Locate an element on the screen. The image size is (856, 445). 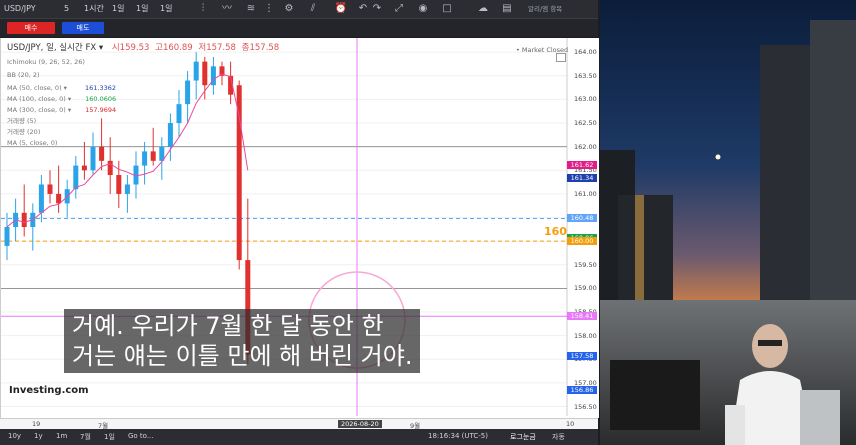
interval-1d-b: 1일 is located at coordinates (142, 9).